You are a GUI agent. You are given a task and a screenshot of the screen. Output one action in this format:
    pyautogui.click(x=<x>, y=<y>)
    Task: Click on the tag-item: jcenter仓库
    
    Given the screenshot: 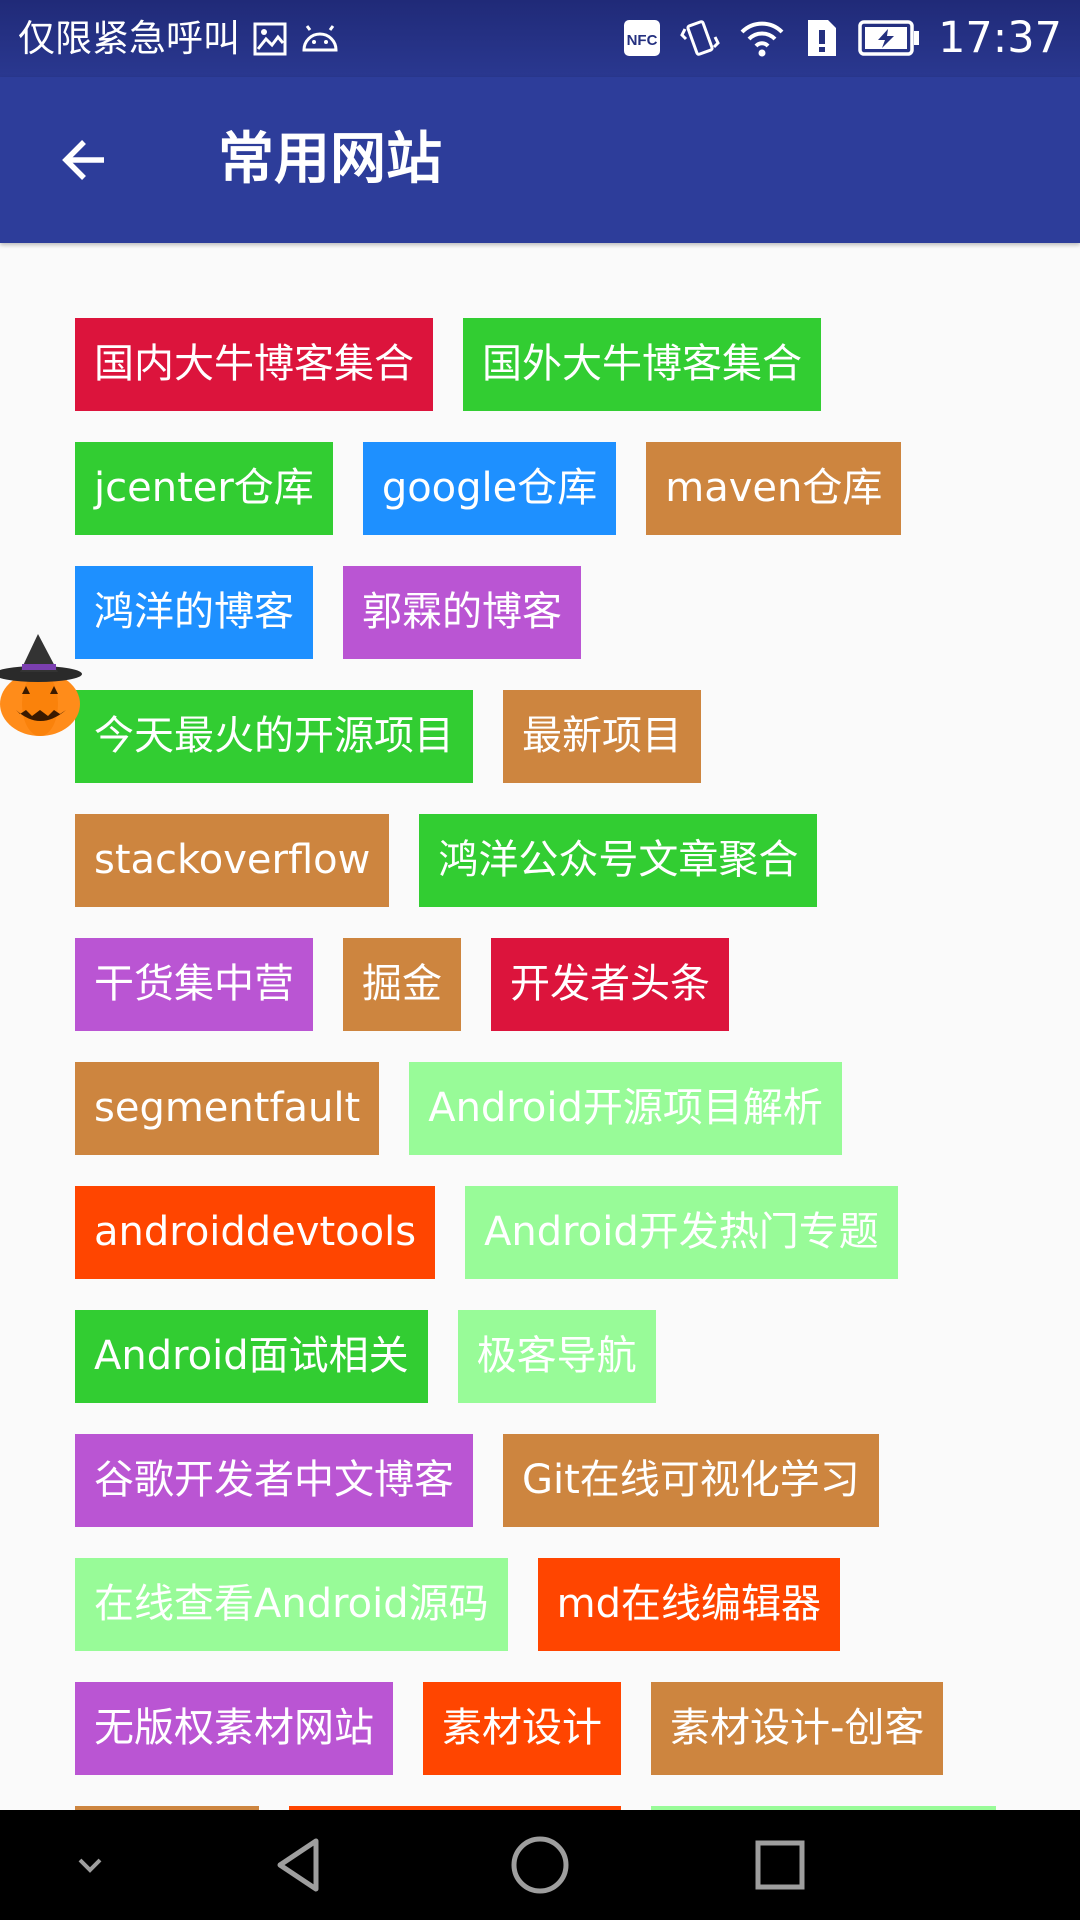 What is the action you would take?
    pyautogui.click(x=204, y=488)
    